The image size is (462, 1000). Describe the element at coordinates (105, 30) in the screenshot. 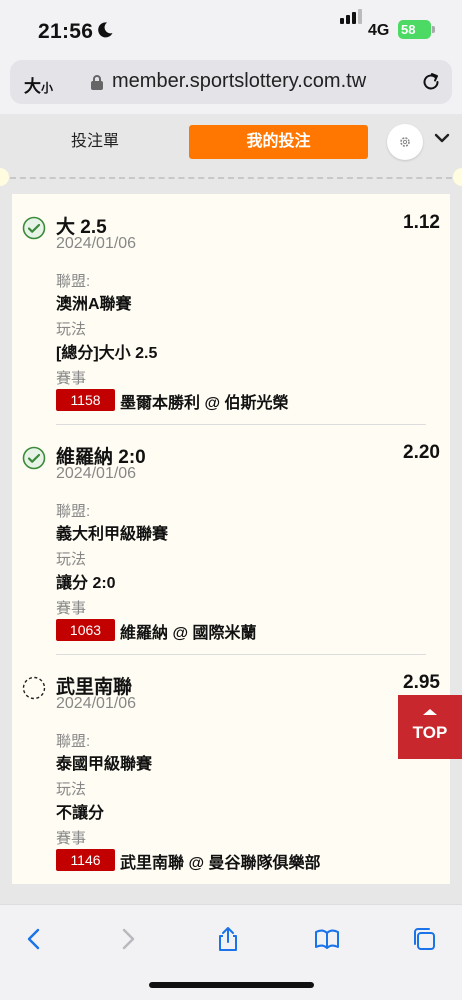

I see `moon-icon` at that location.